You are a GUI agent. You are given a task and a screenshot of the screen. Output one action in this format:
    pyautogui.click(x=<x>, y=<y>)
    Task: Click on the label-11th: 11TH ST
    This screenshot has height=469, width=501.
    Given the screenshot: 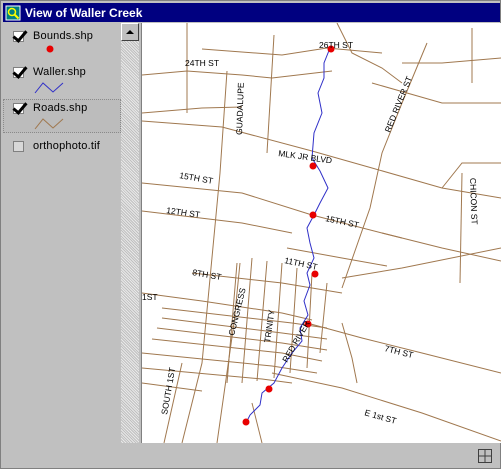 What is the action you would take?
    pyautogui.click(x=301, y=263)
    